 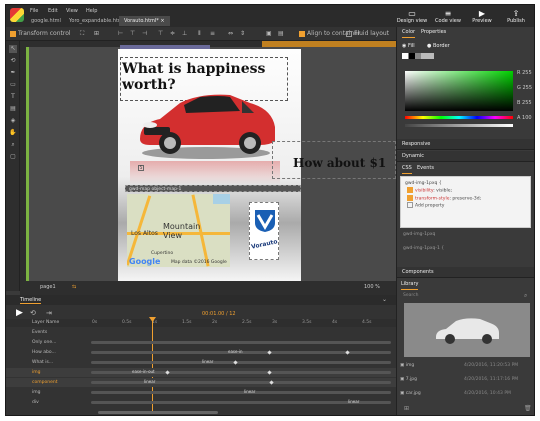 What do you see at coordinates (13, 61) in the screenshot?
I see `transform-tool-icon: ⟲` at bounding box center [13, 61].